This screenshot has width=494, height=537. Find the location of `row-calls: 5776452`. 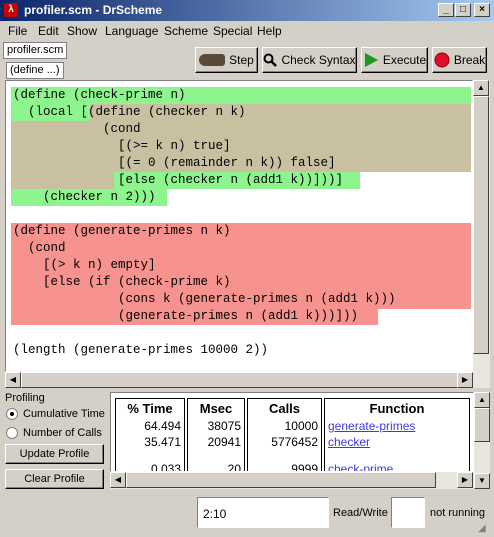

row-calls: 5776452 is located at coordinates (294, 442).